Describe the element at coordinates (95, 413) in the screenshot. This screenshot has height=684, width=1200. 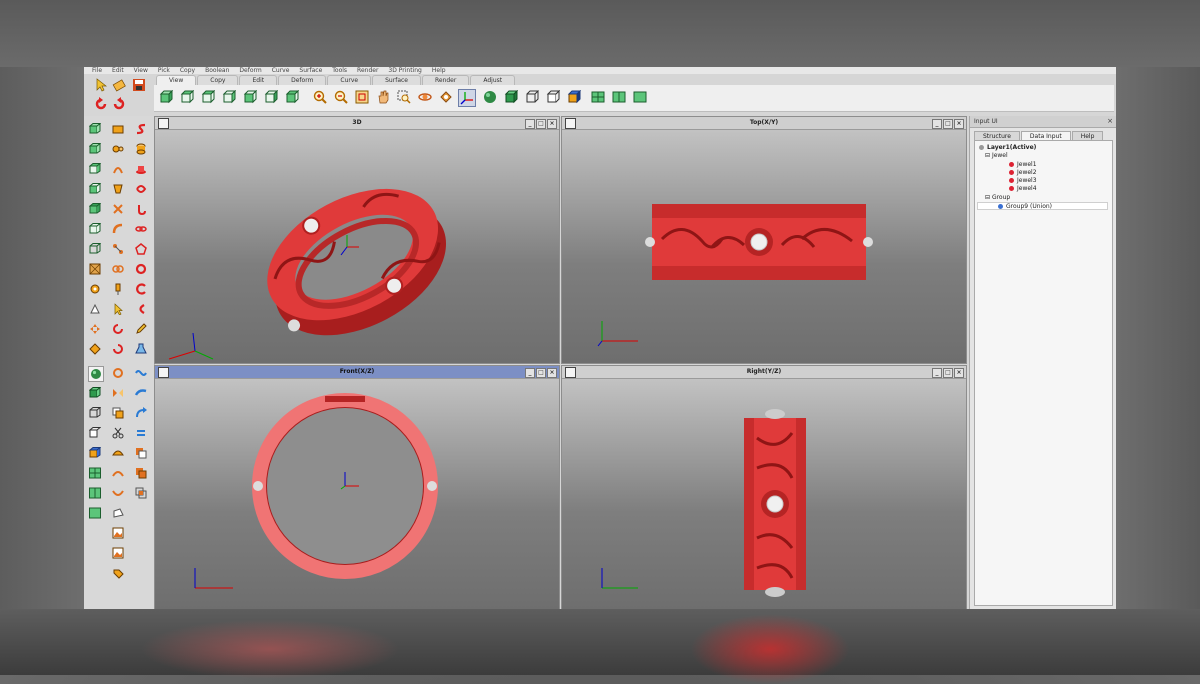
I see `wire-box-icon` at that location.